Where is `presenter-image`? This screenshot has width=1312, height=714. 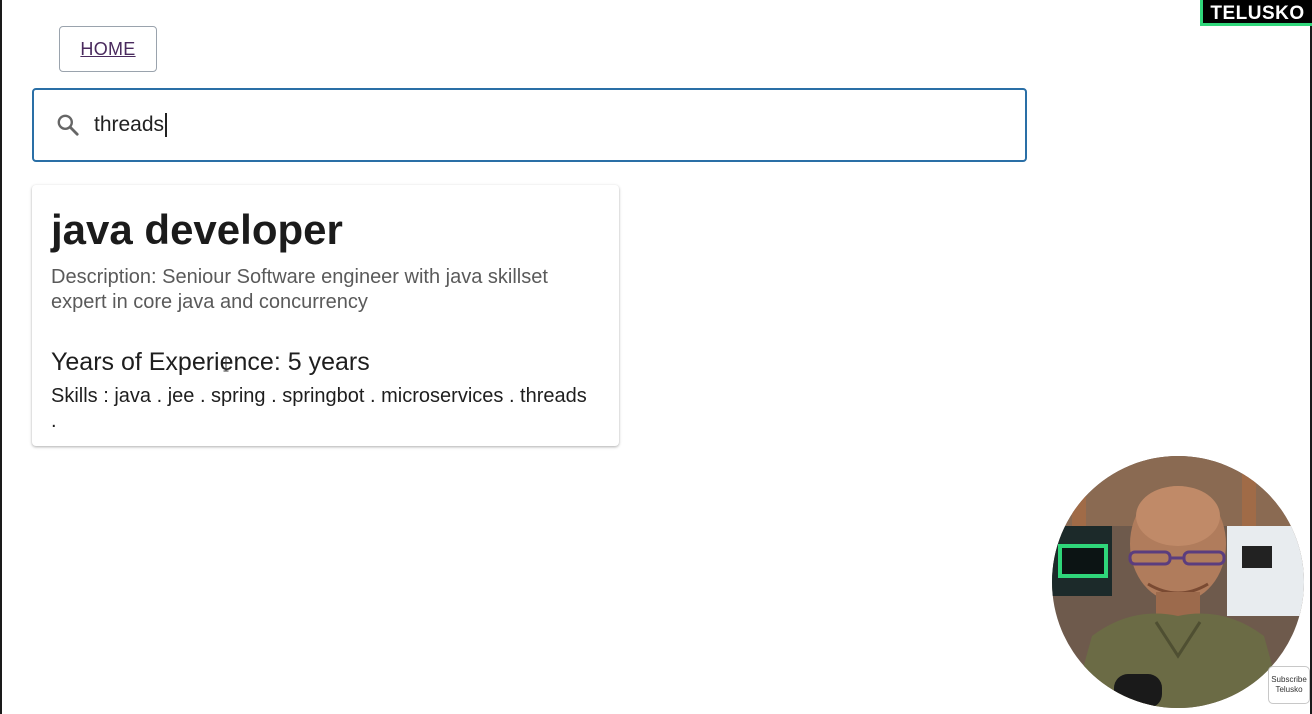
presenter-image is located at coordinates (1178, 582).